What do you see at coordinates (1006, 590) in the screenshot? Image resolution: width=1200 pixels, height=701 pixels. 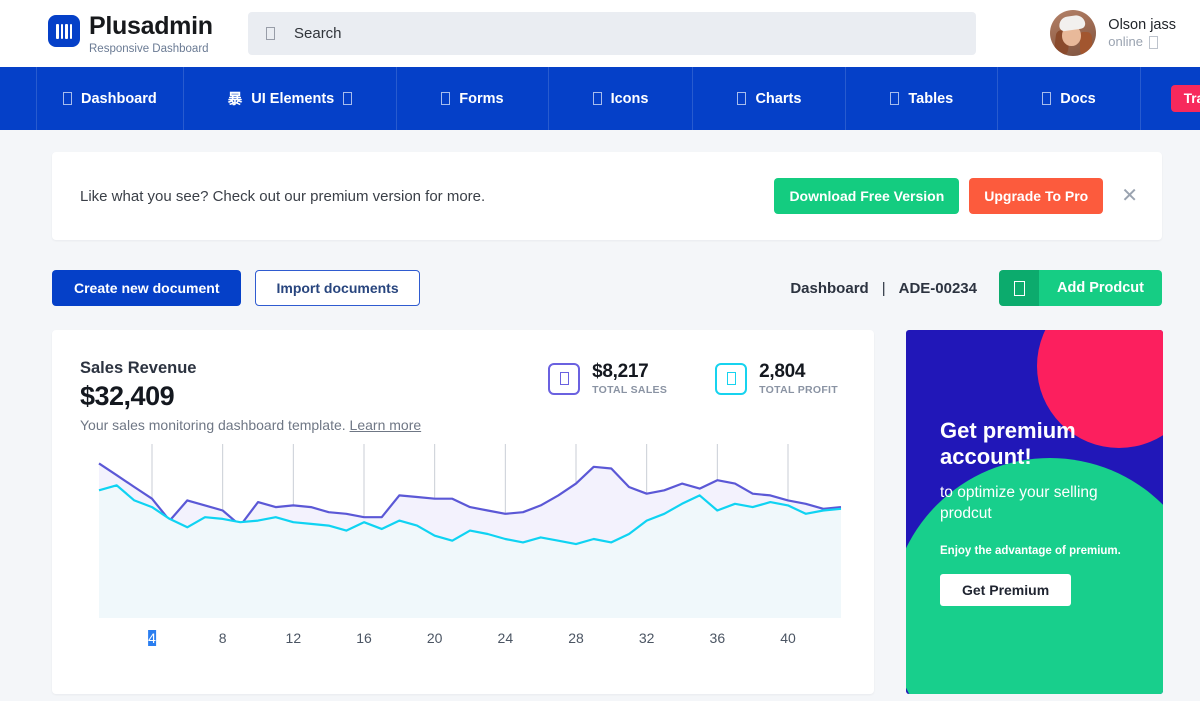 I see `get-premium-button: Get Premium` at bounding box center [1006, 590].